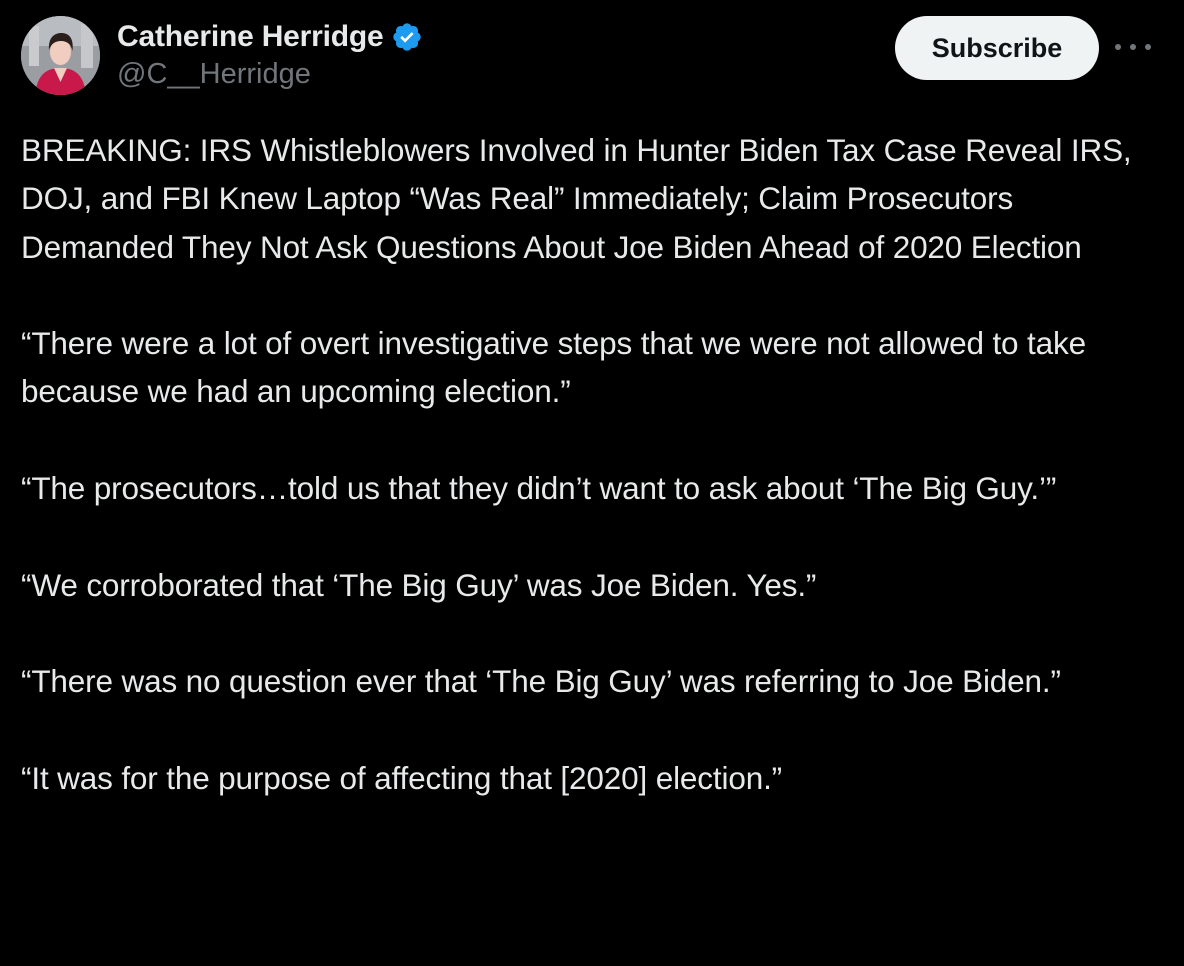  I want to click on author-display-name: Catherine Herridge, so click(250, 37).